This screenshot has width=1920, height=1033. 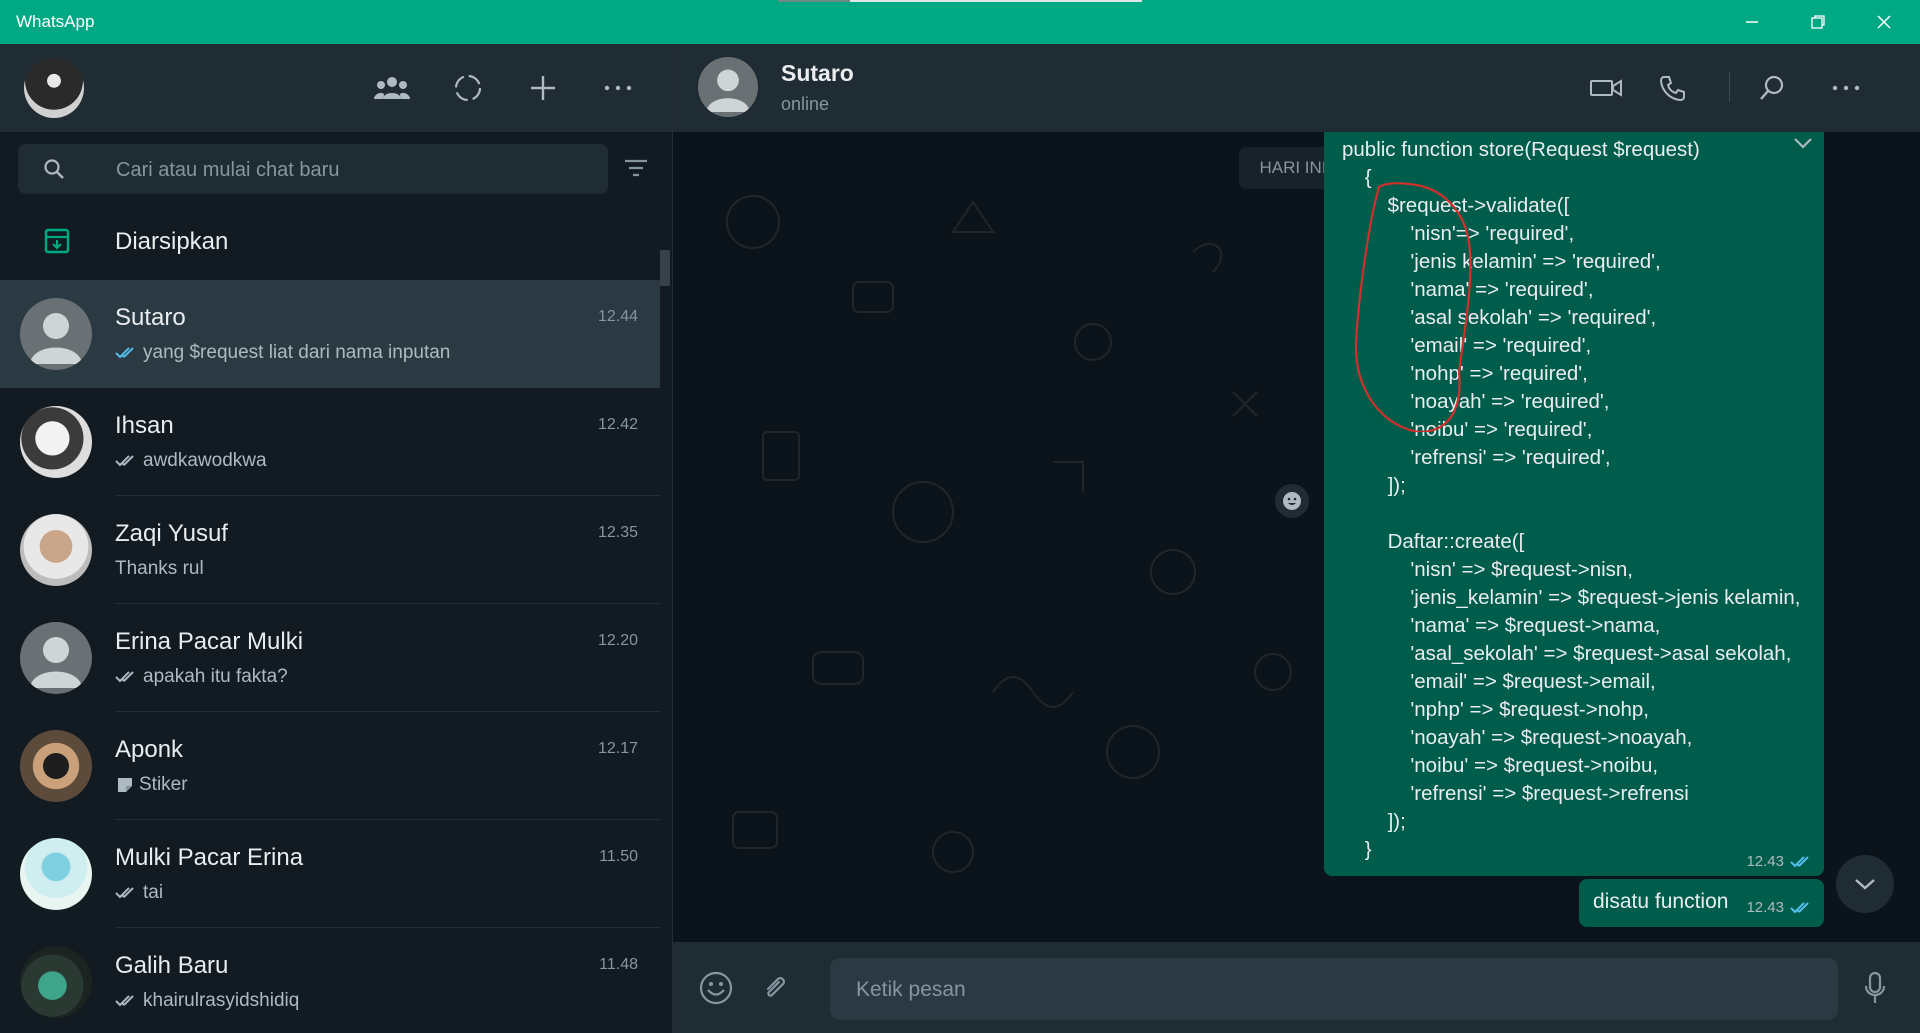 What do you see at coordinates (330, 766) in the screenshot?
I see `chat-item-aponk: Aponk 12.17 Stiker` at bounding box center [330, 766].